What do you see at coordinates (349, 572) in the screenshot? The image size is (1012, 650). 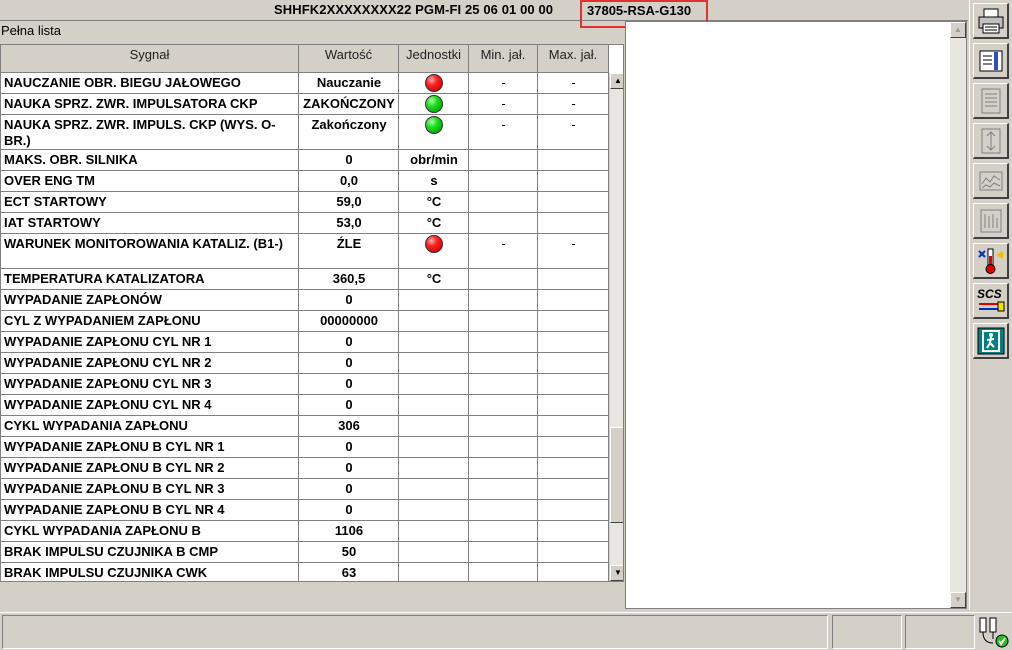 I see `value-cell: 63` at bounding box center [349, 572].